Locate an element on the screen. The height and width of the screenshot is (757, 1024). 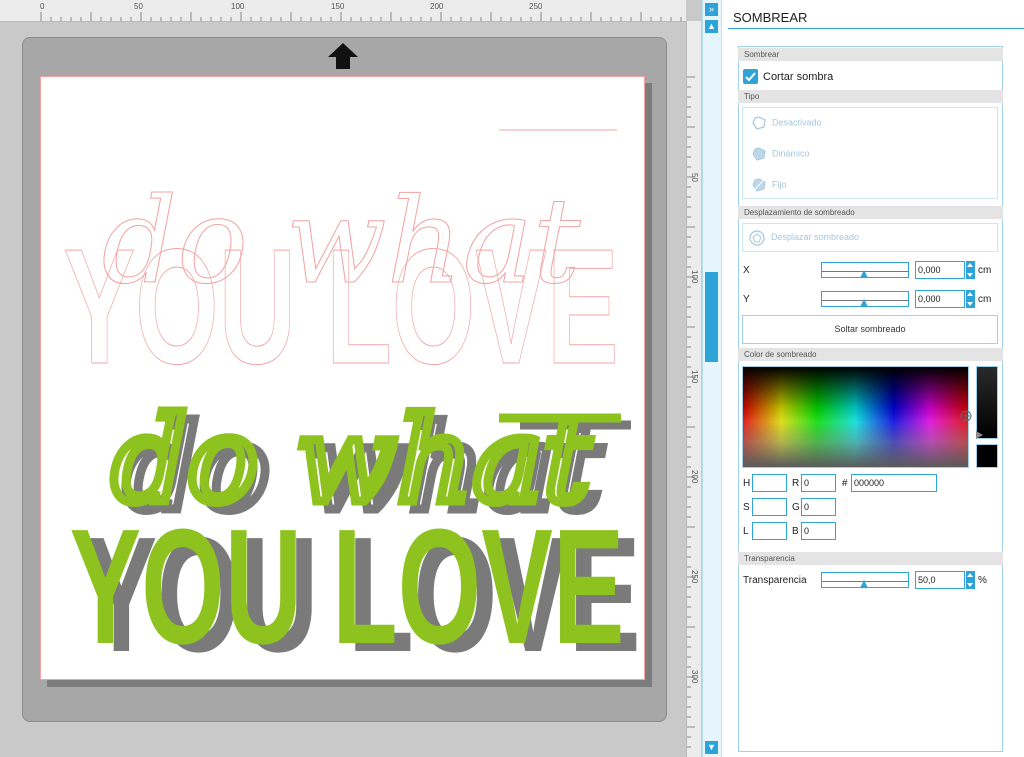
hexagon-dynamic-icon is located at coordinates (759, 154).